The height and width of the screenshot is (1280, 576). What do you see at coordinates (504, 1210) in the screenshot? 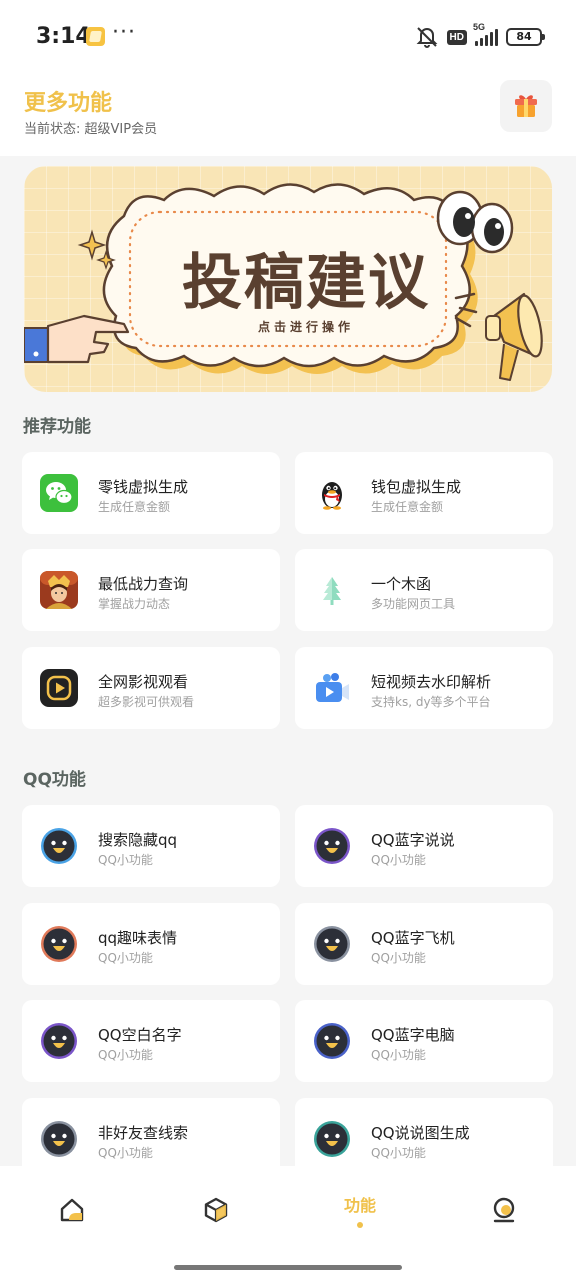
I see `profile-icon` at bounding box center [504, 1210].